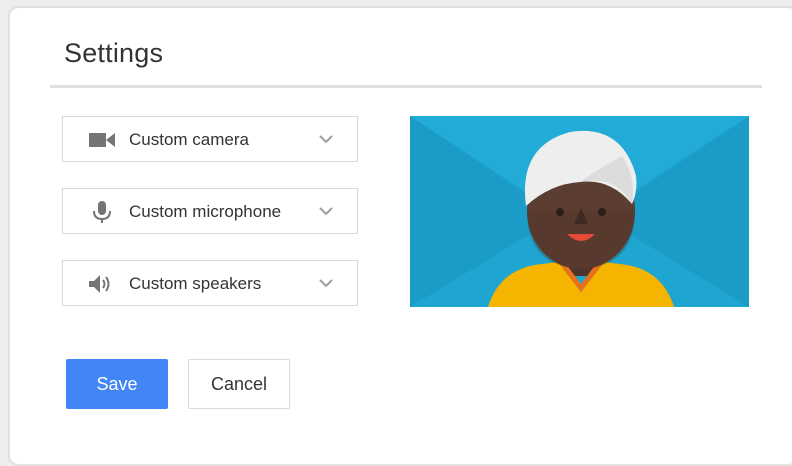 This screenshot has width=792, height=466. Describe the element at coordinates (239, 384) in the screenshot. I see `cancel-button: Cancel` at that location.